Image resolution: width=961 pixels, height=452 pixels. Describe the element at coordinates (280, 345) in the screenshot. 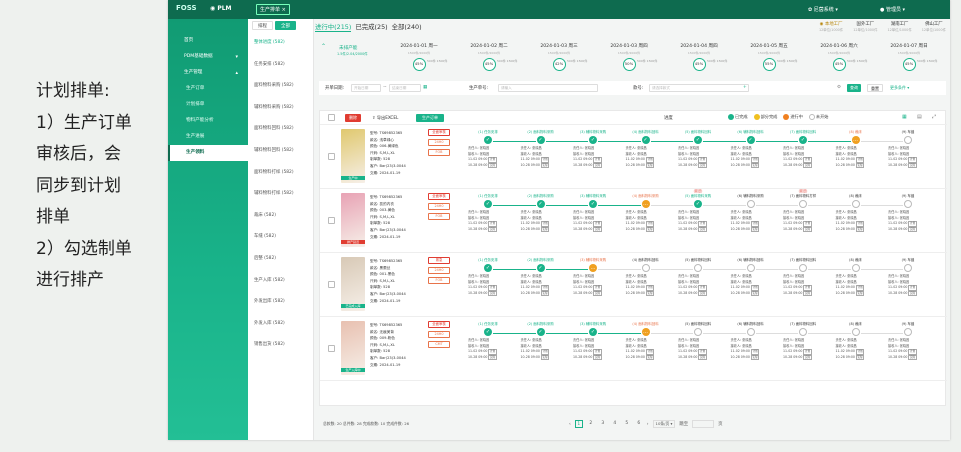

I see `subnav-item: 销售出货 (582)` at that location.